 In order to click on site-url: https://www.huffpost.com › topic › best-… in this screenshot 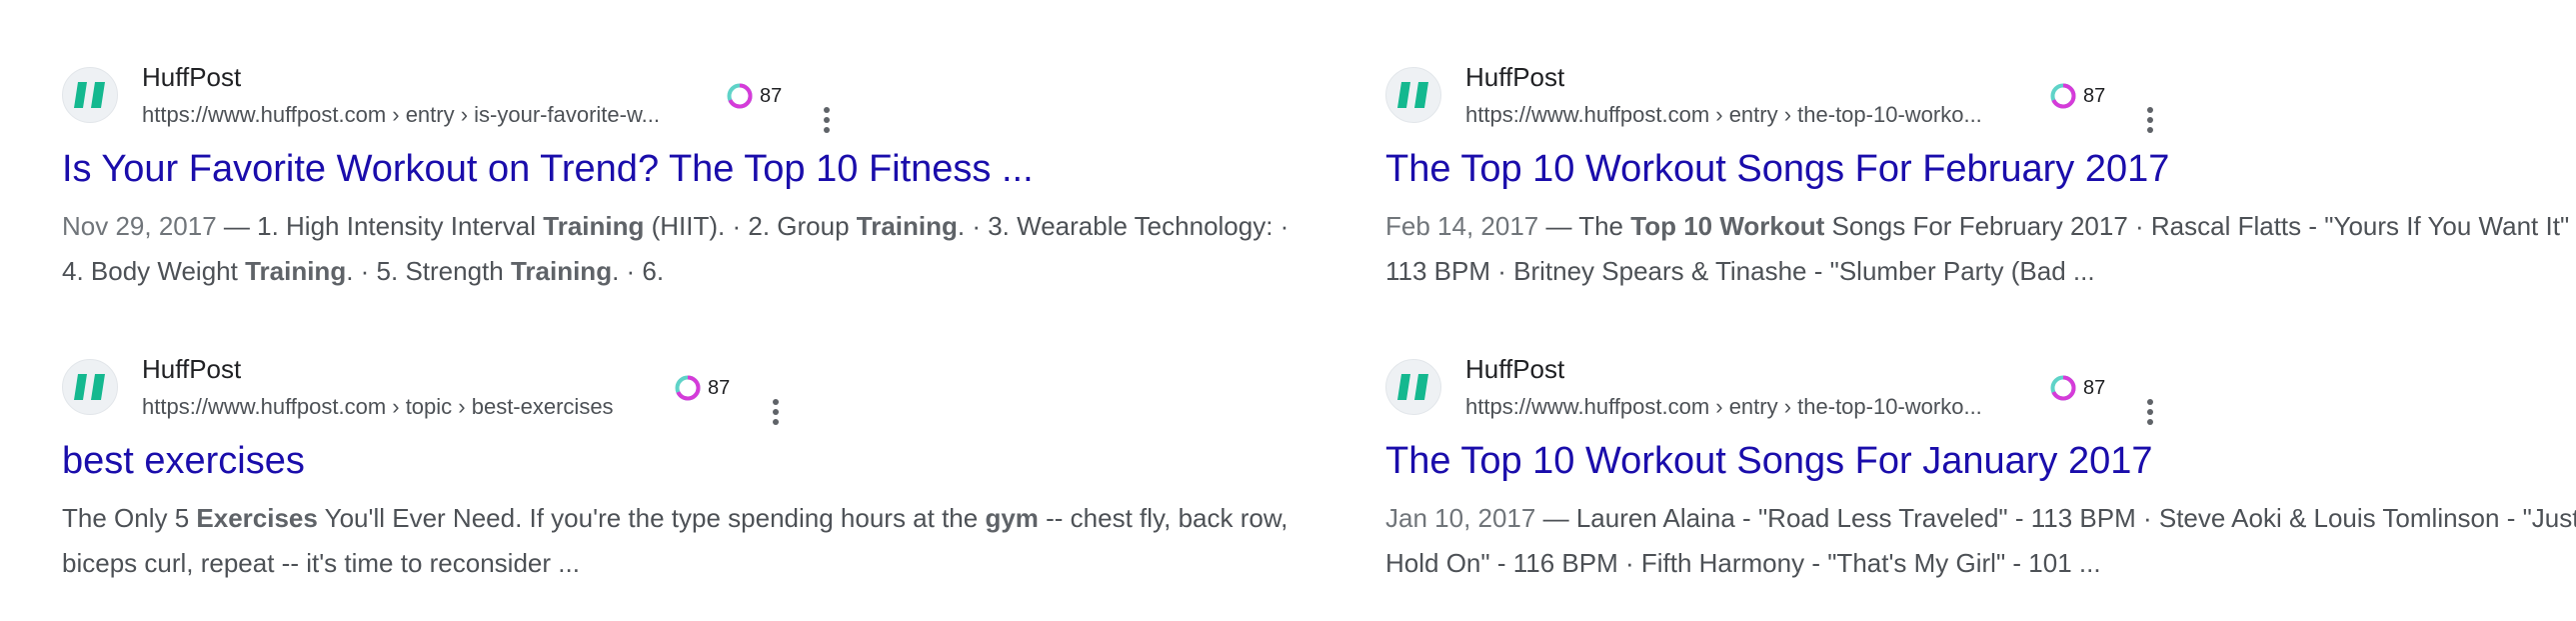, I will do `click(378, 407)`.